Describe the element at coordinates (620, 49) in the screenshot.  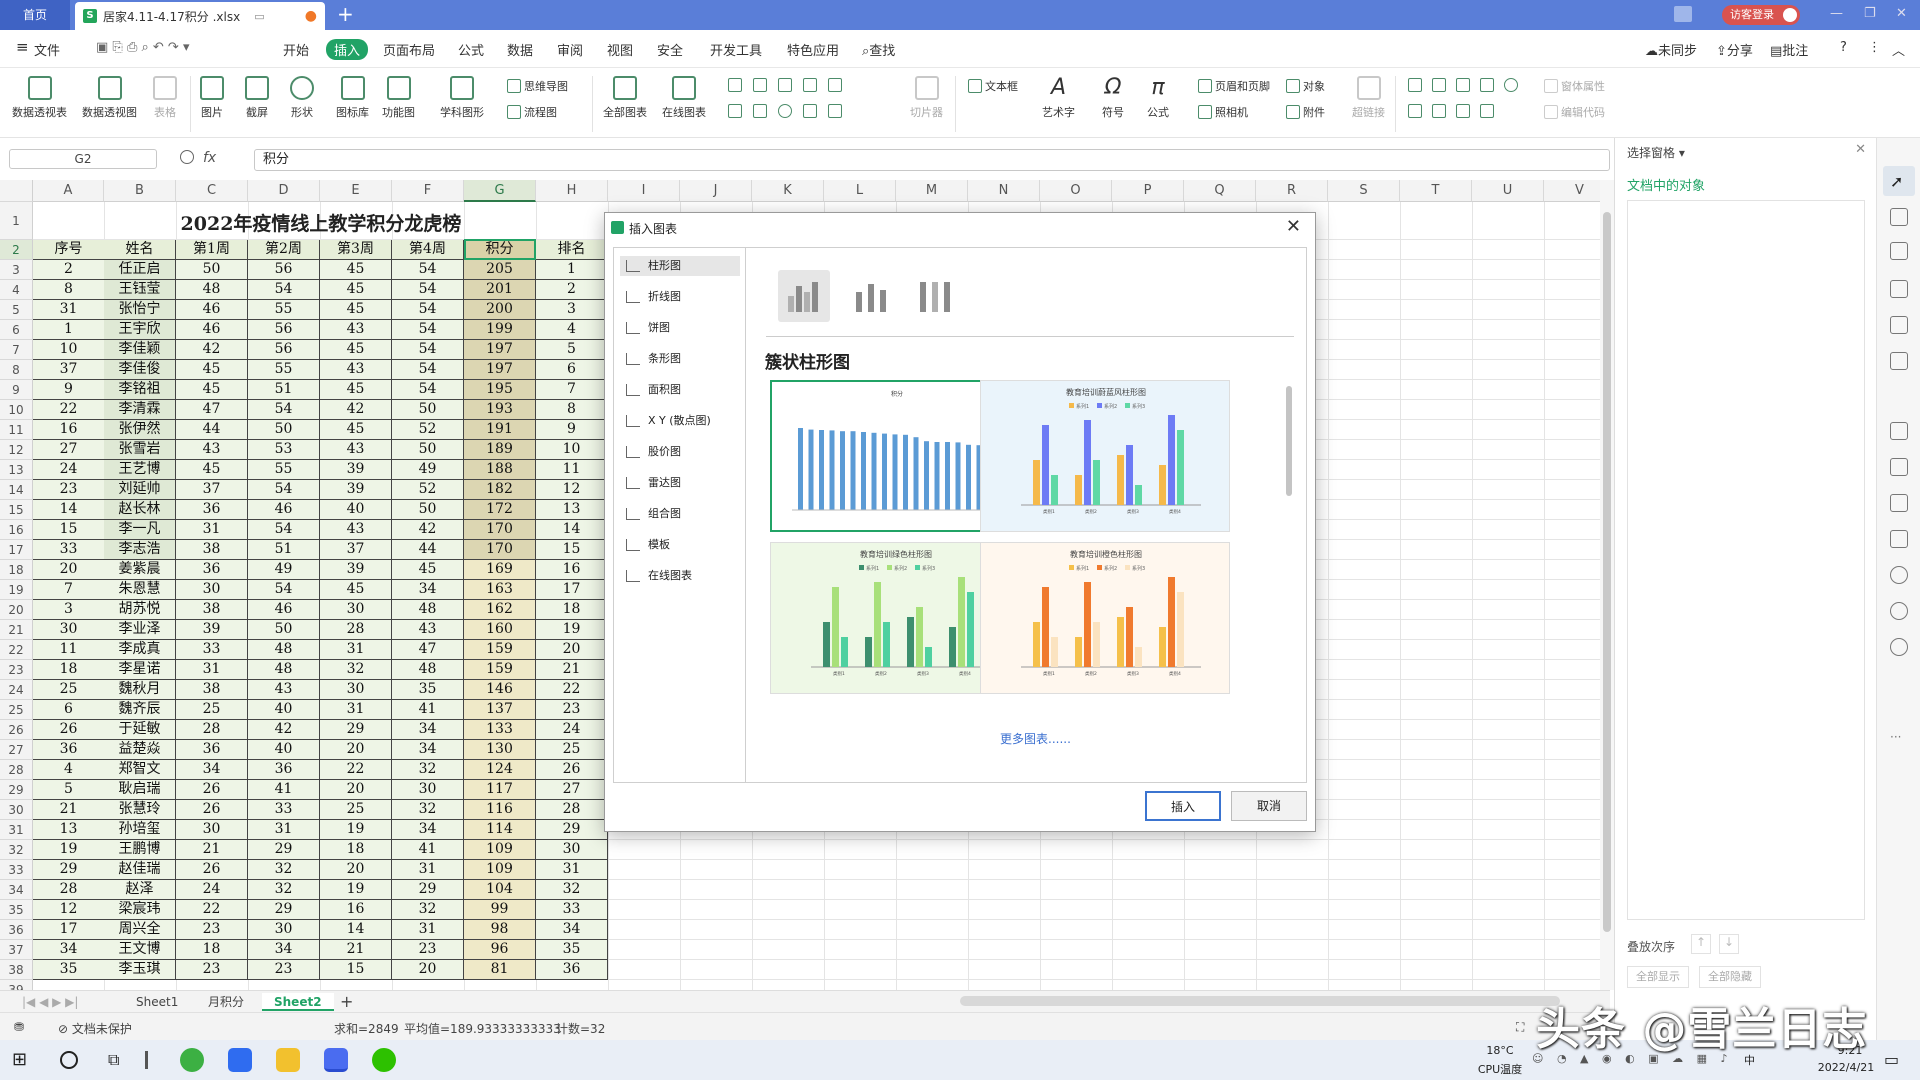
I see `menu-view: 视图` at that location.